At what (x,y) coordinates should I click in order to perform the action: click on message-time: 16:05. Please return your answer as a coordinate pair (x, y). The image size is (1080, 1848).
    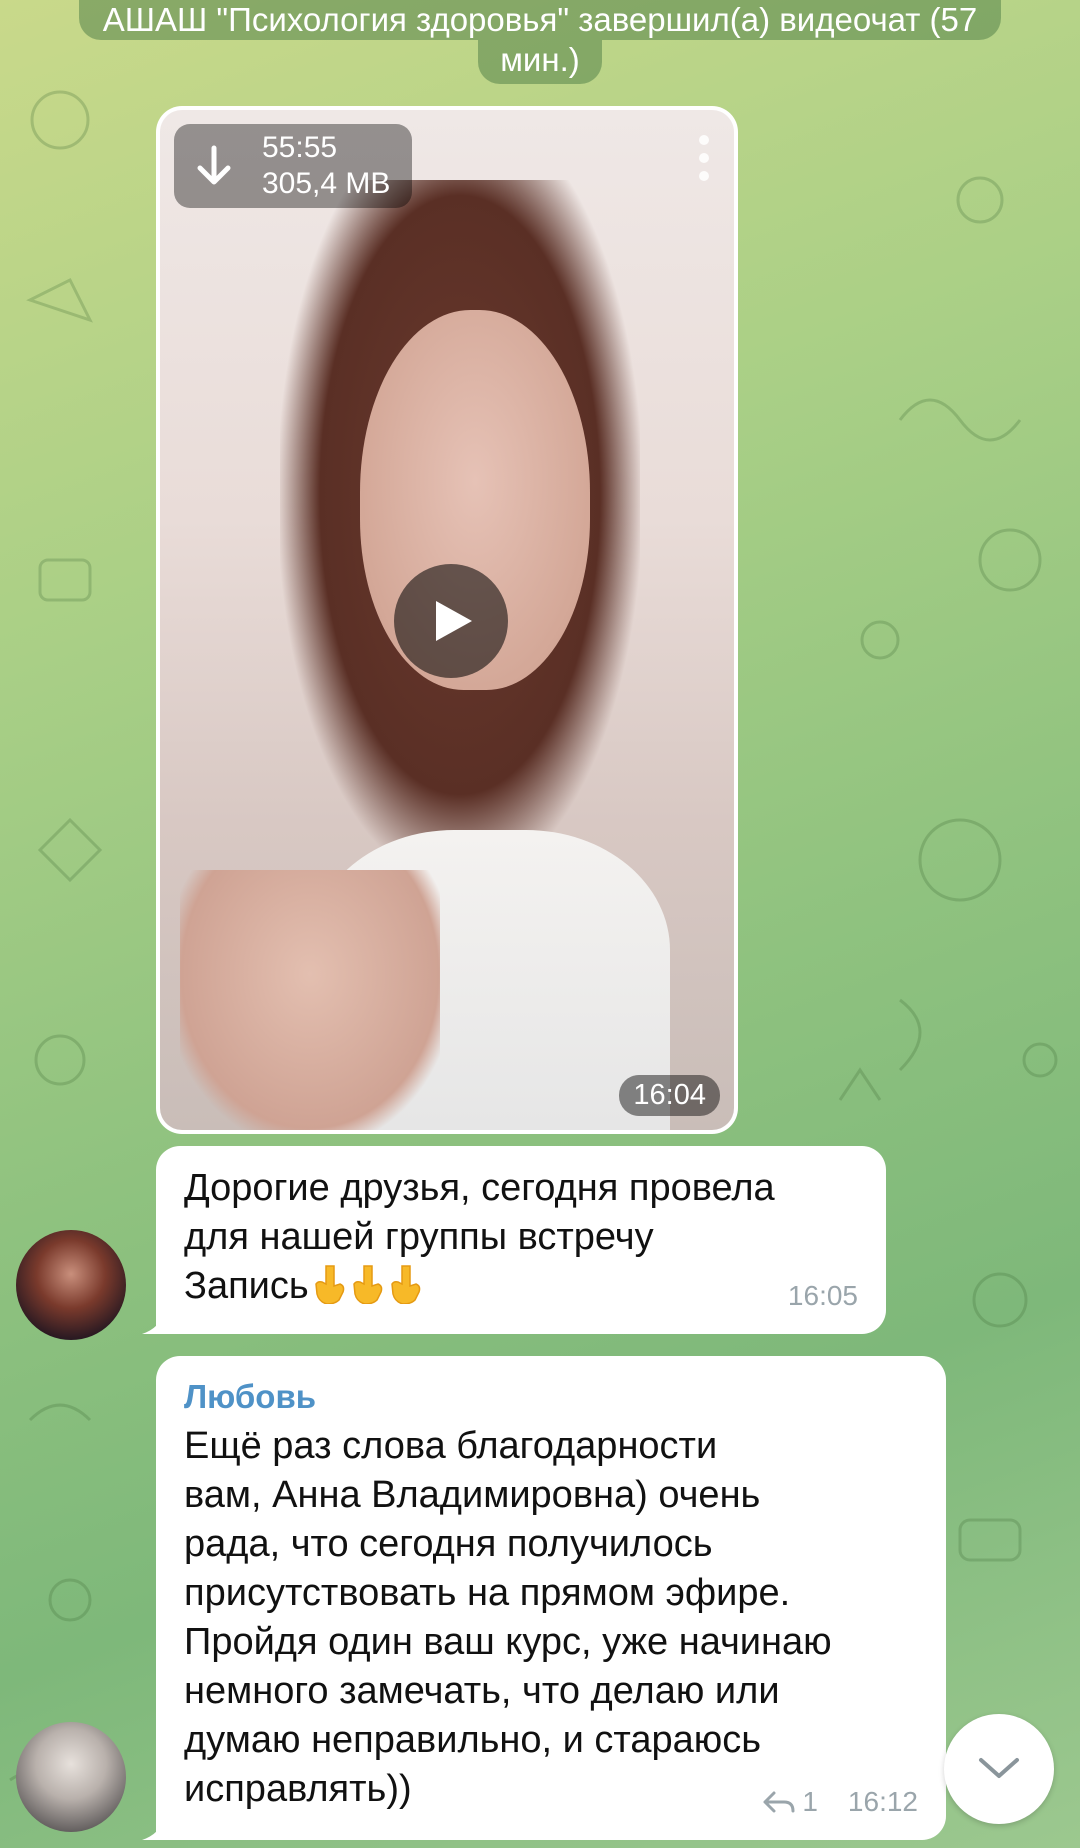
    Looking at the image, I should click on (822, 1295).